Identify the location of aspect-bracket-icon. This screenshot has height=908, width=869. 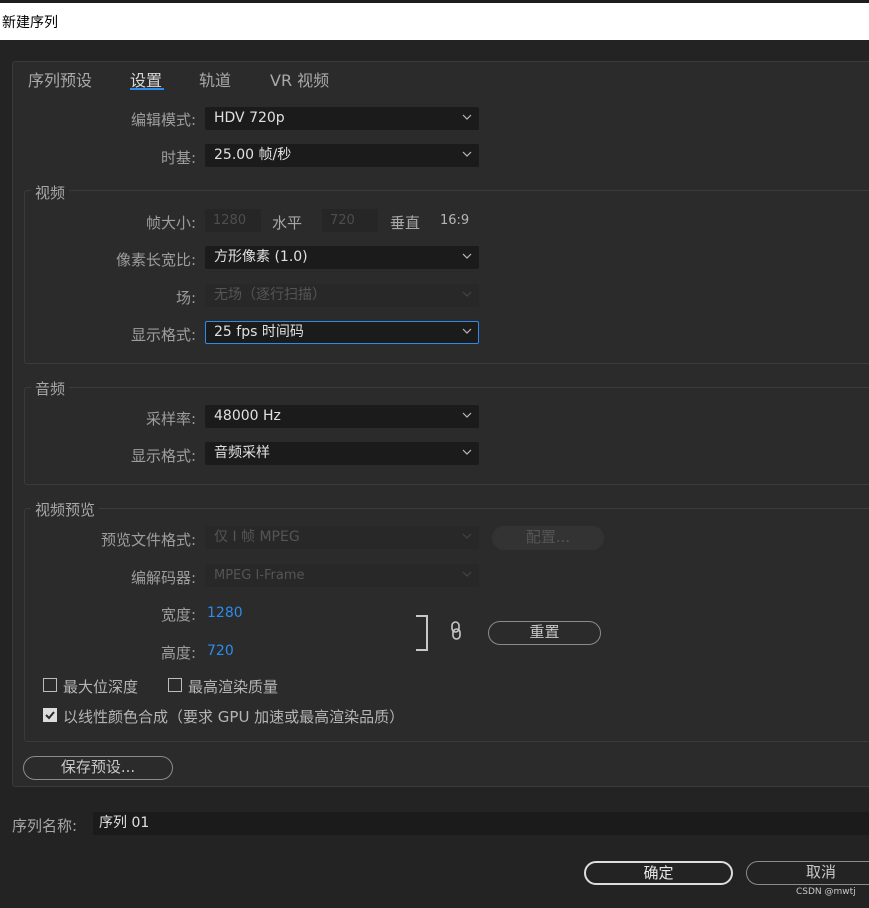
(422, 633).